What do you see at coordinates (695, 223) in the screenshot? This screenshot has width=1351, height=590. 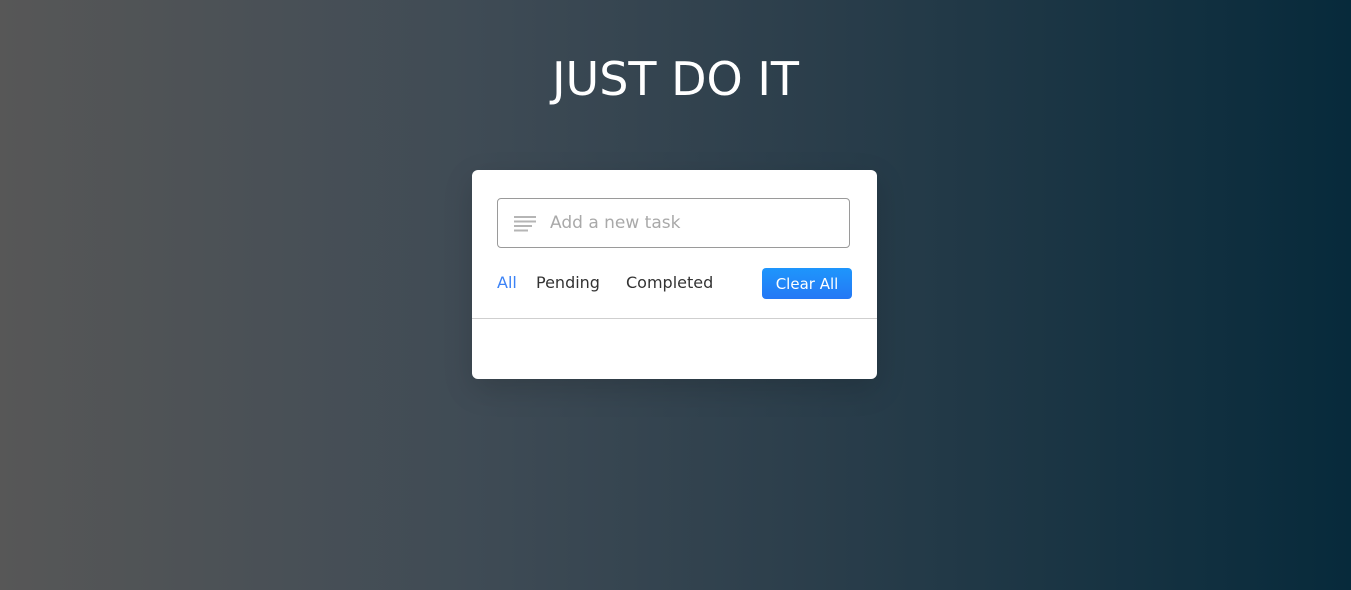 I see `task-input` at bounding box center [695, 223].